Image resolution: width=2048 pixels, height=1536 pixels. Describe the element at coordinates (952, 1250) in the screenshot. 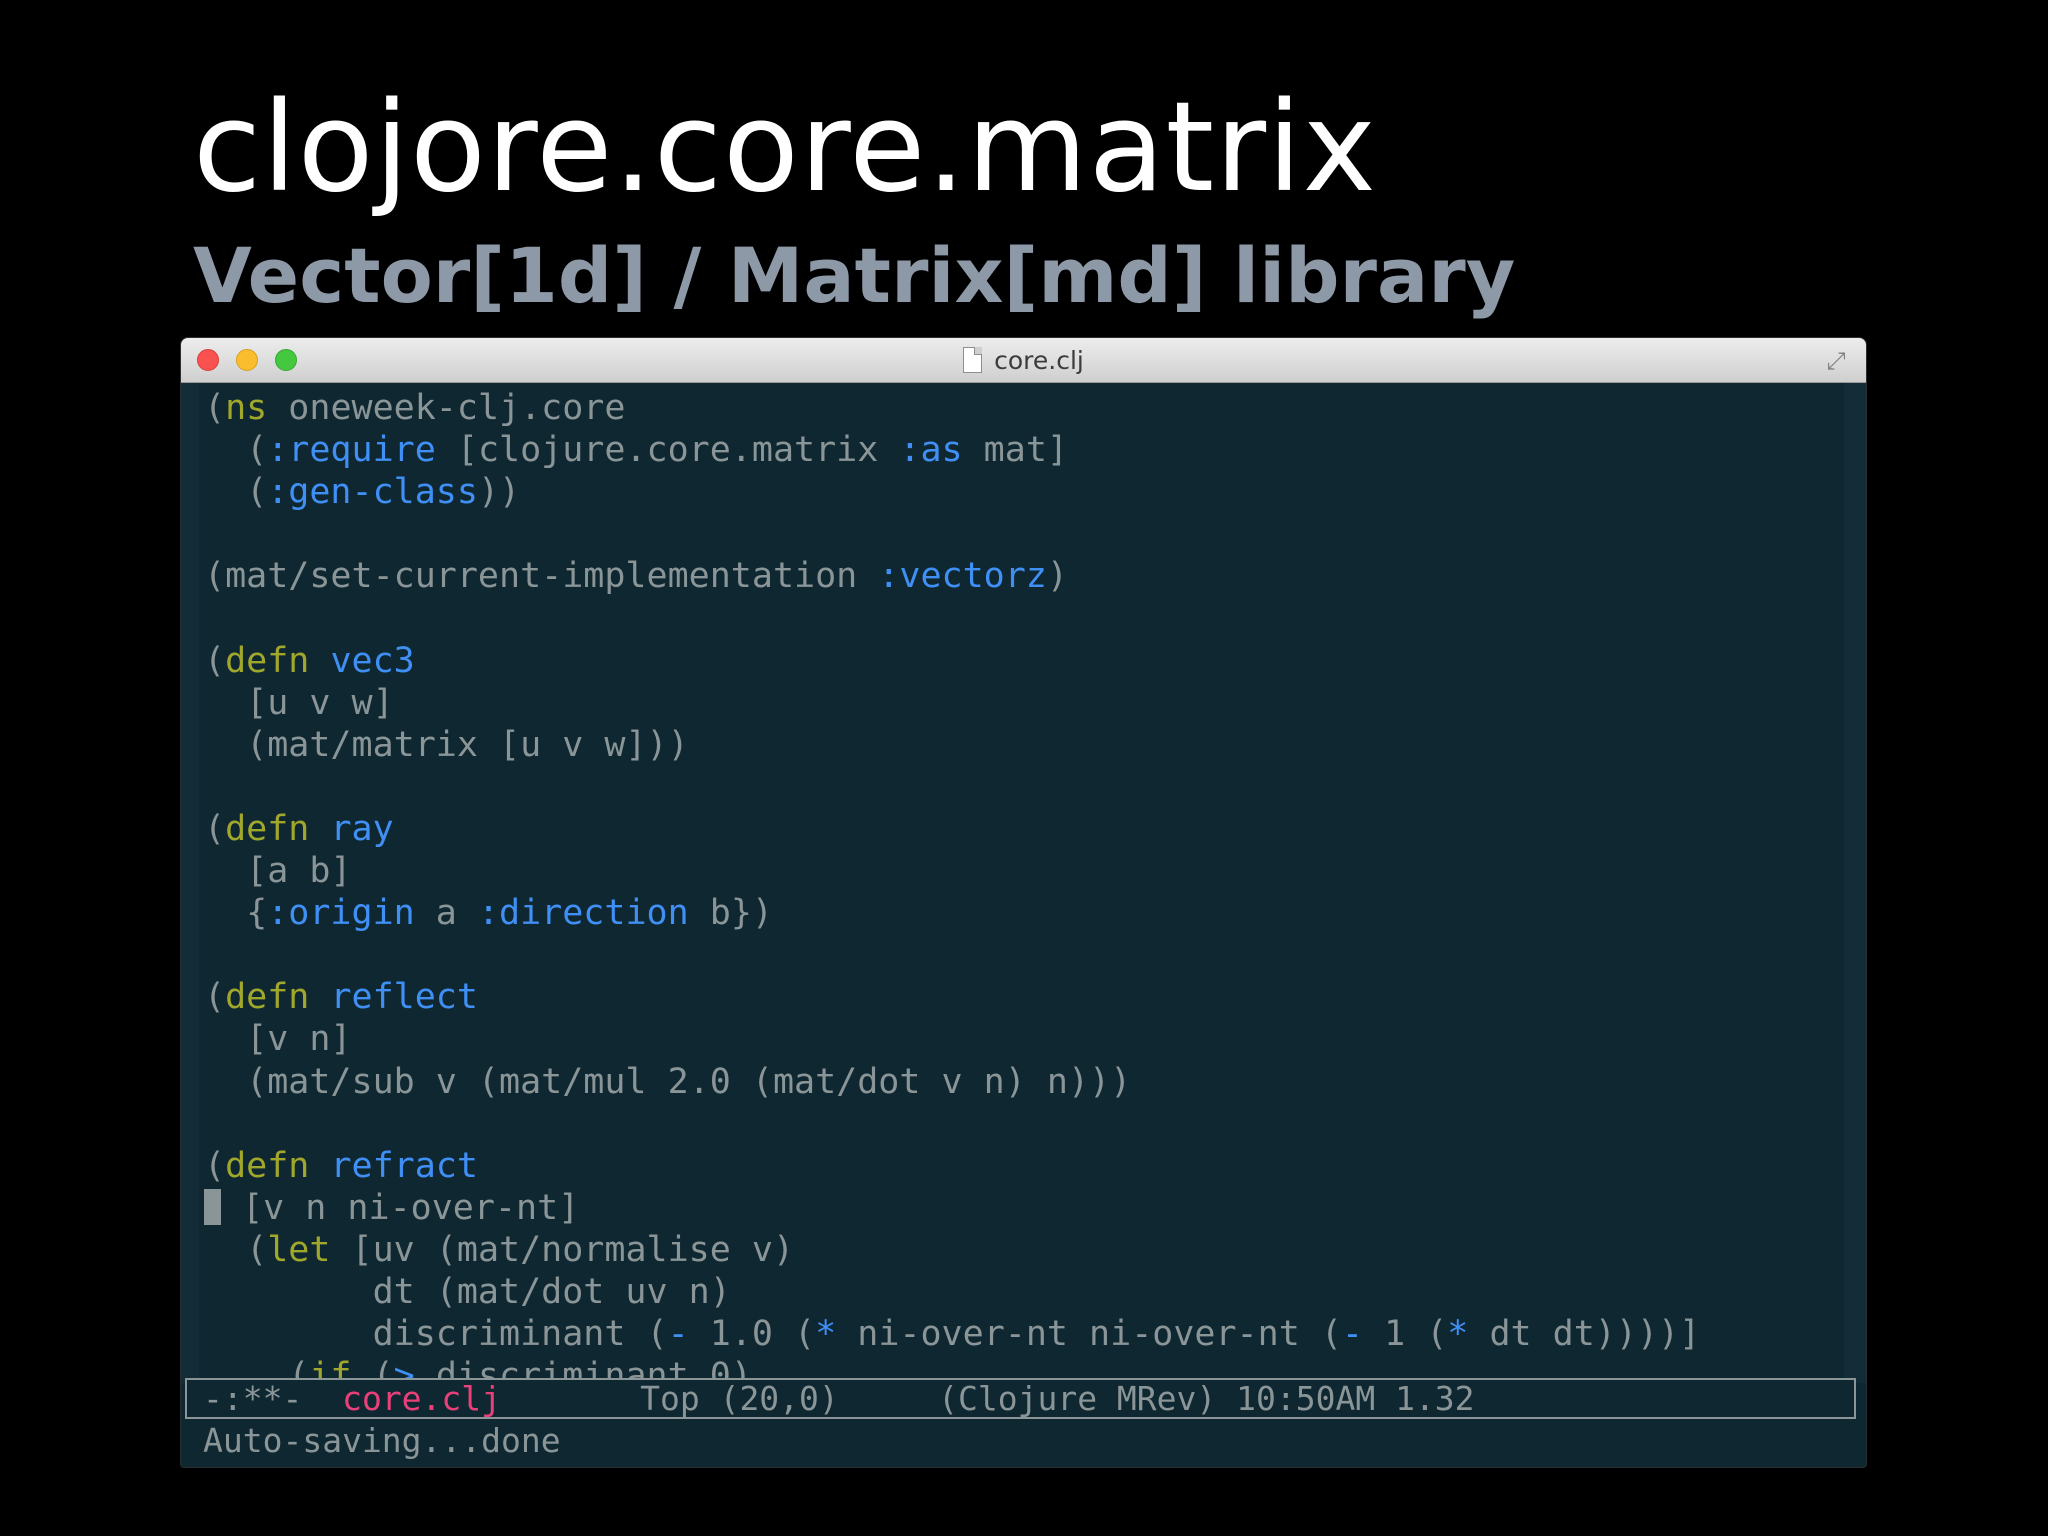

I see `code-line: (let [uv (mat/normalise v)` at that location.